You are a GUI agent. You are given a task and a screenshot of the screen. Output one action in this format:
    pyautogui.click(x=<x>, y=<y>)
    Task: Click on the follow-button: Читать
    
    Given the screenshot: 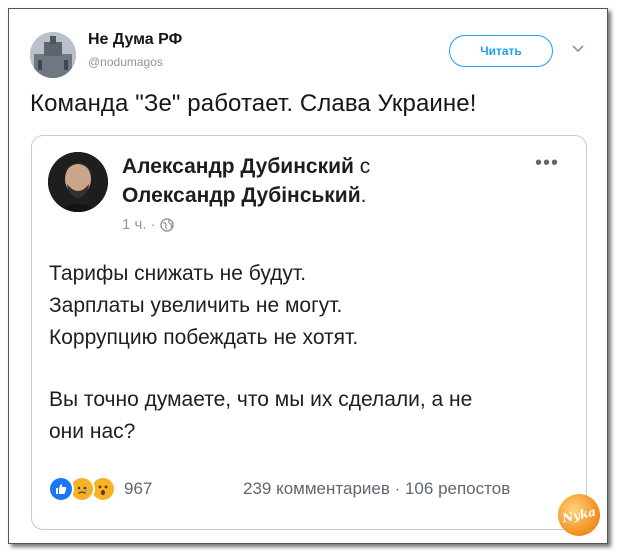 What is the action you would take?
    pyautogui.click(x=501, y=51)
    